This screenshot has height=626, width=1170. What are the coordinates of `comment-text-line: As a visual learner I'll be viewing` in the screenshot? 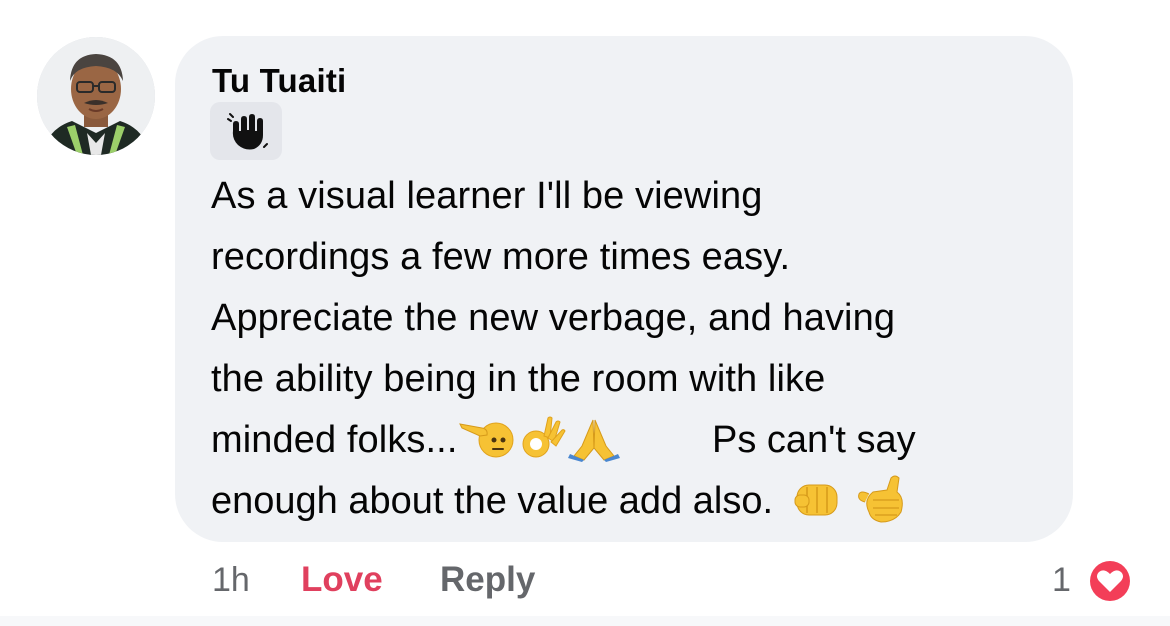 It's located at (487, 196).